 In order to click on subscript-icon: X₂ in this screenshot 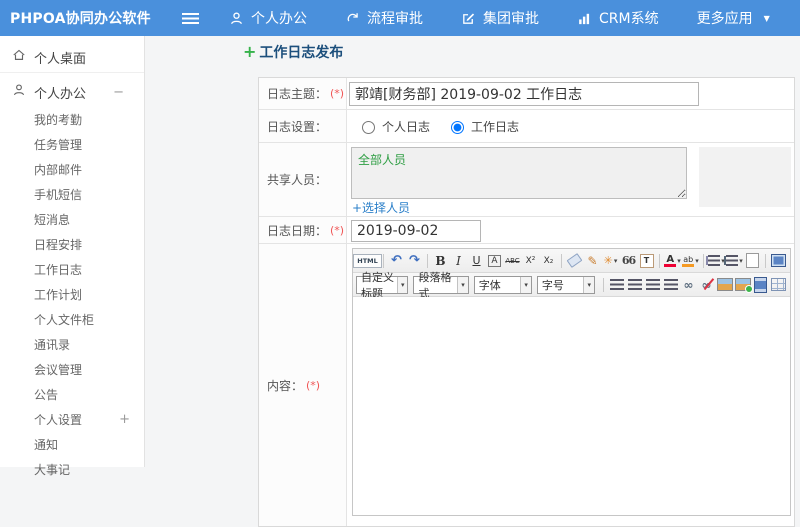, I will do `click(548, 261)`.